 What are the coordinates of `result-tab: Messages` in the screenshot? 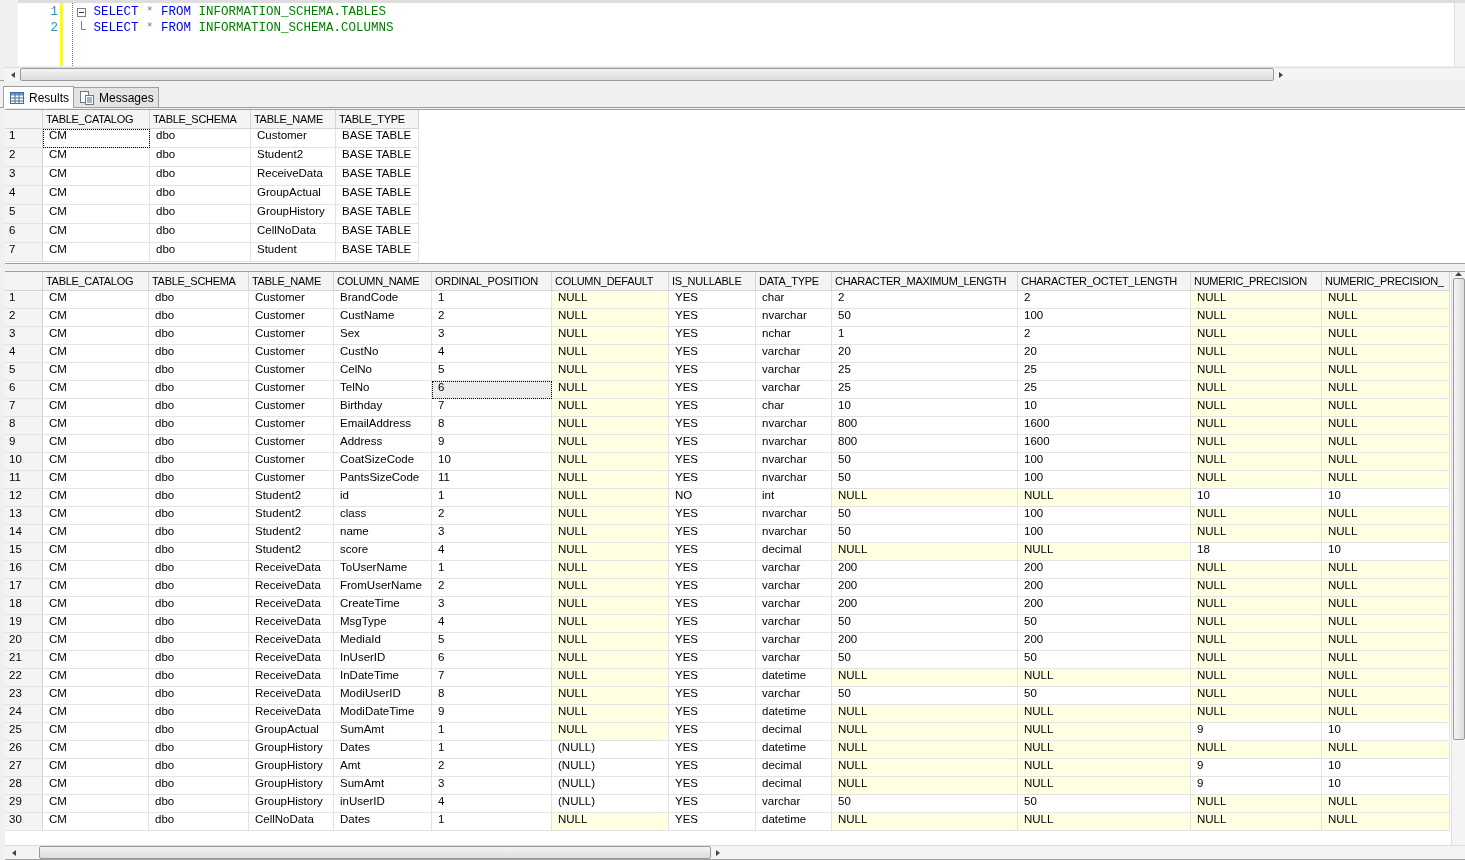 It's located at (116, 97).